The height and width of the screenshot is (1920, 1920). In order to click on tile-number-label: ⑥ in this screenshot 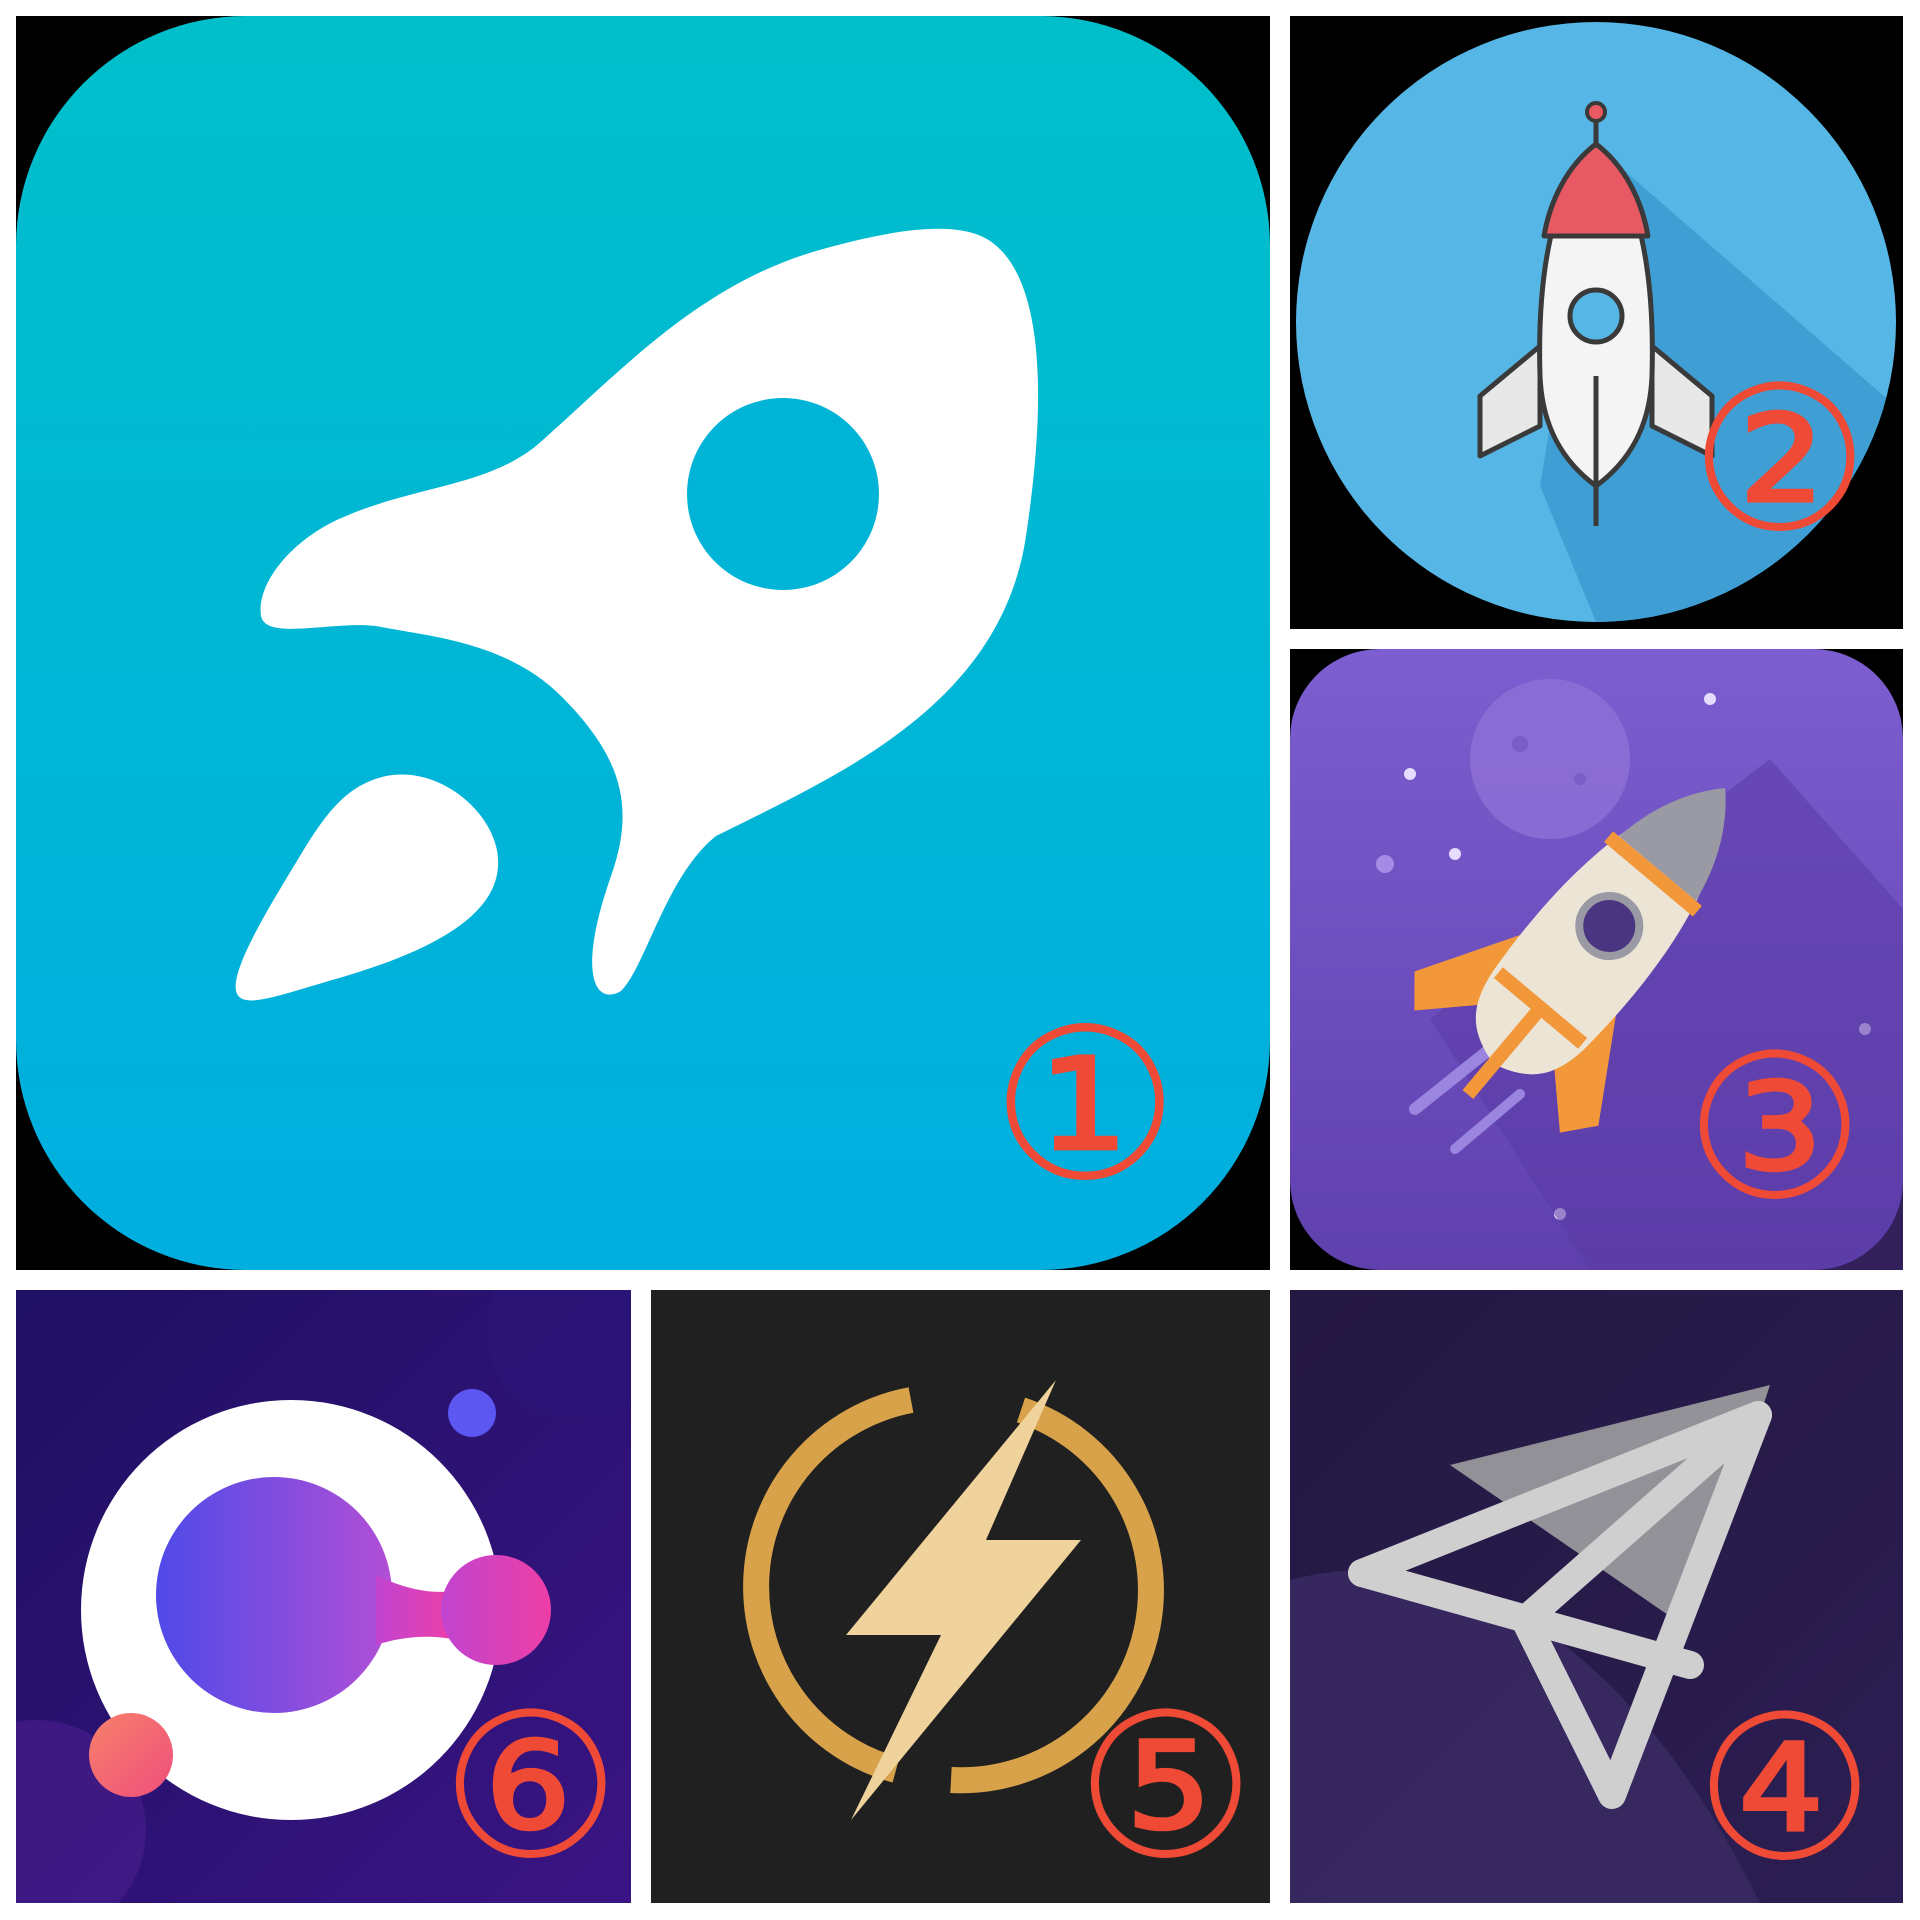, I will do `click(531, 1787)`.